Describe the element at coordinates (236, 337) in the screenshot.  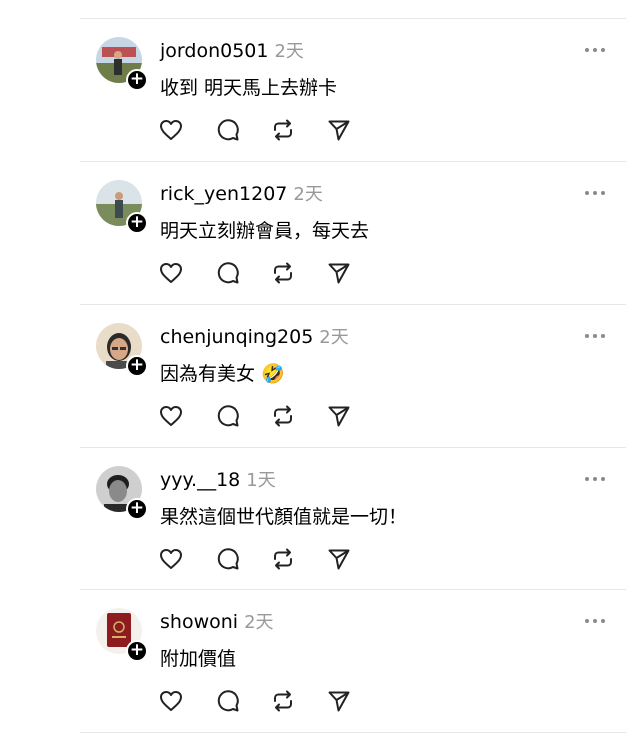
I see `username: chenjunqing205` at that location.